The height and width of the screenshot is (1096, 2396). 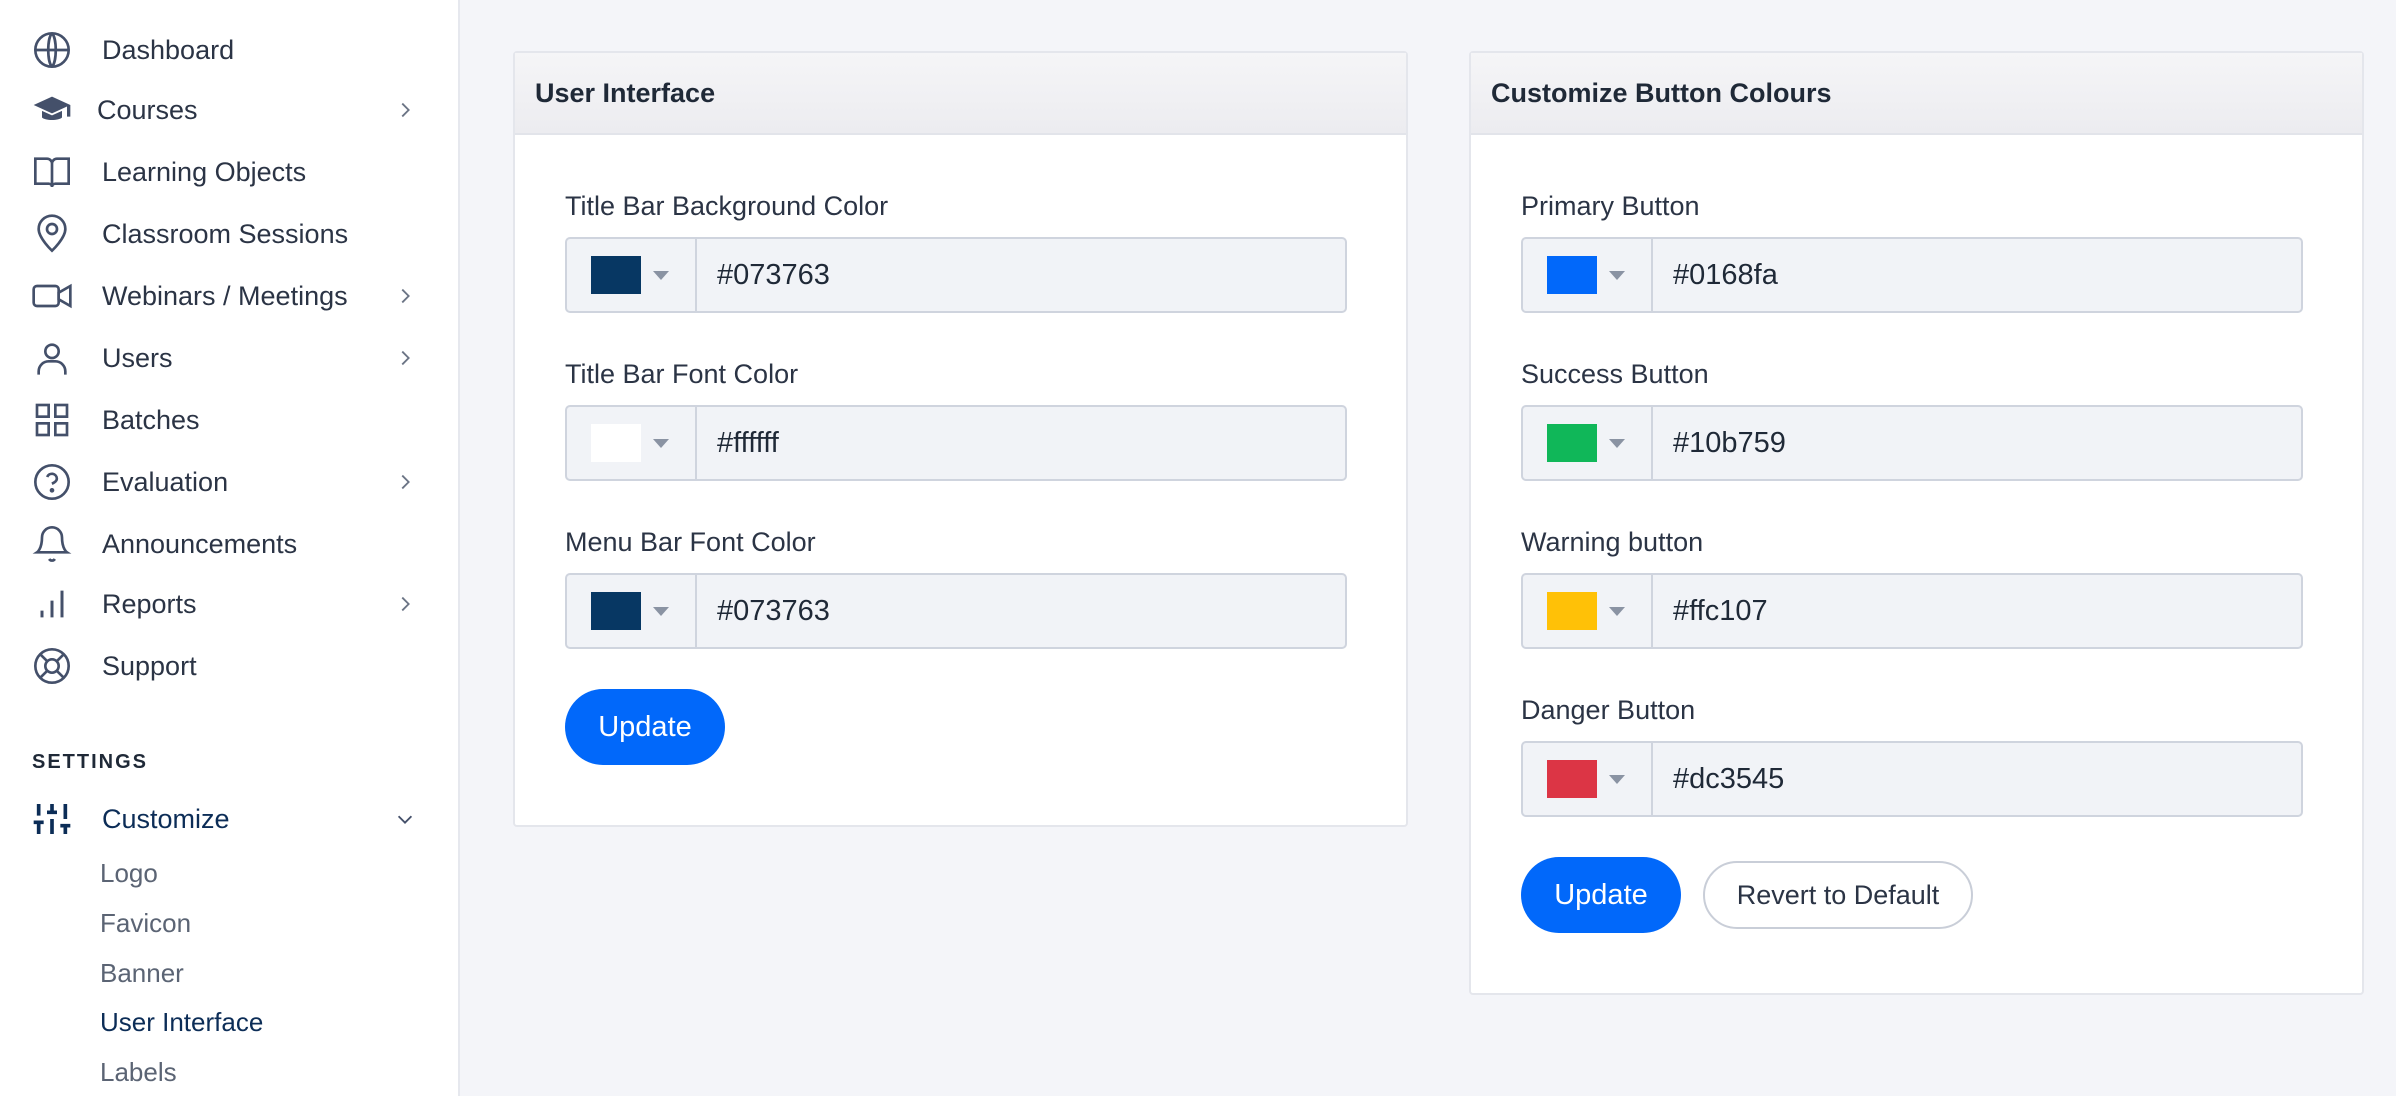 I want to click on sidebar-item-label: Courses, so click(x=147, y=109).